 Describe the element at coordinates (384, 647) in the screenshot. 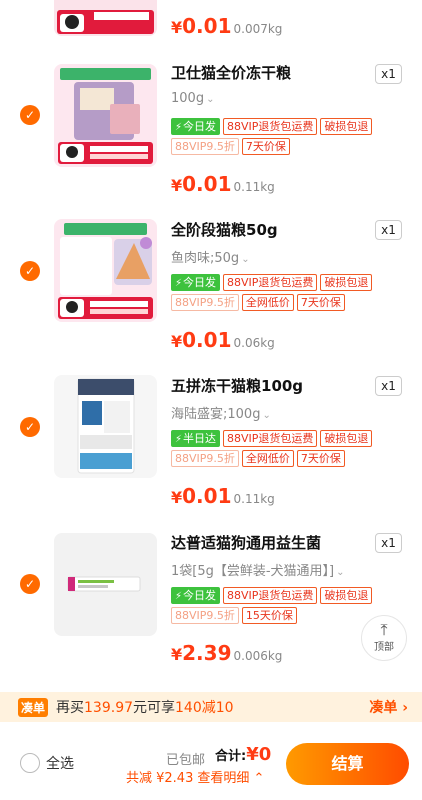

I see `back-to-top-label: 顶部` at that location.